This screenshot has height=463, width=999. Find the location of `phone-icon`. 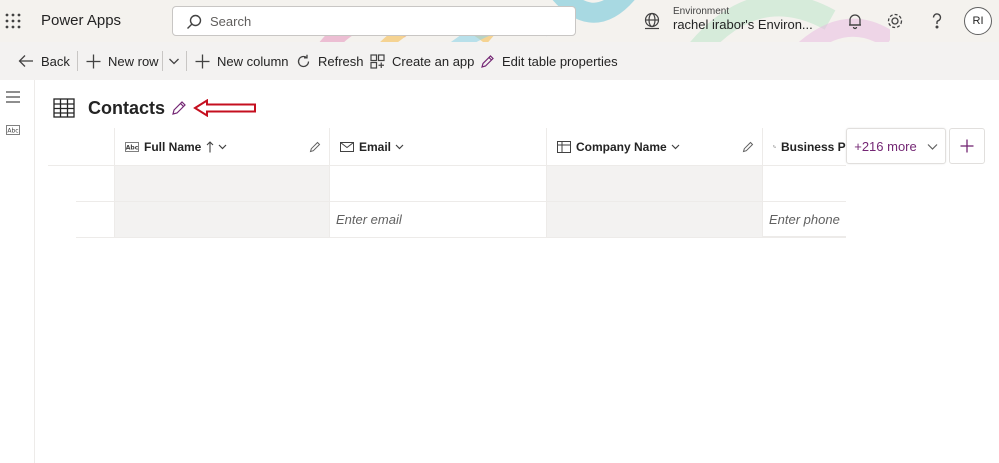

phone-icon is located at coordinates (774, 146).